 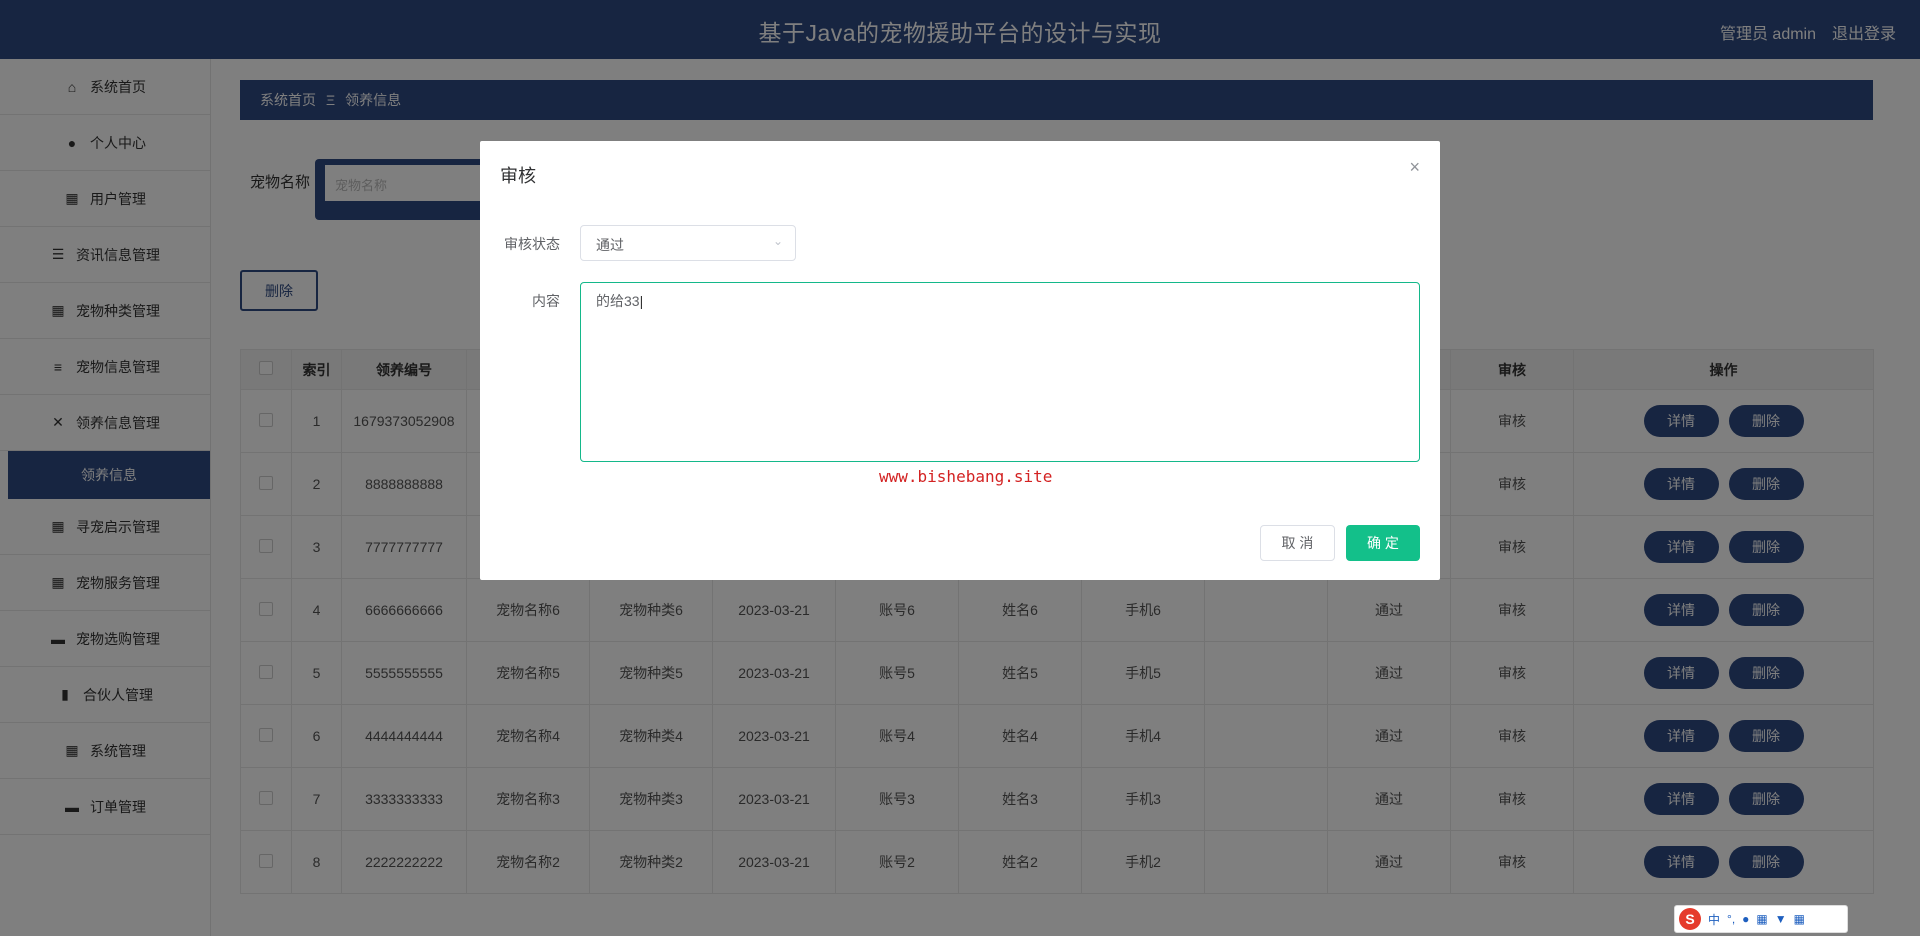 What do you see at coordinates (532, 244) in the screenshot?
I see `status-label: 审核状态` at bounding box center [532, 244].